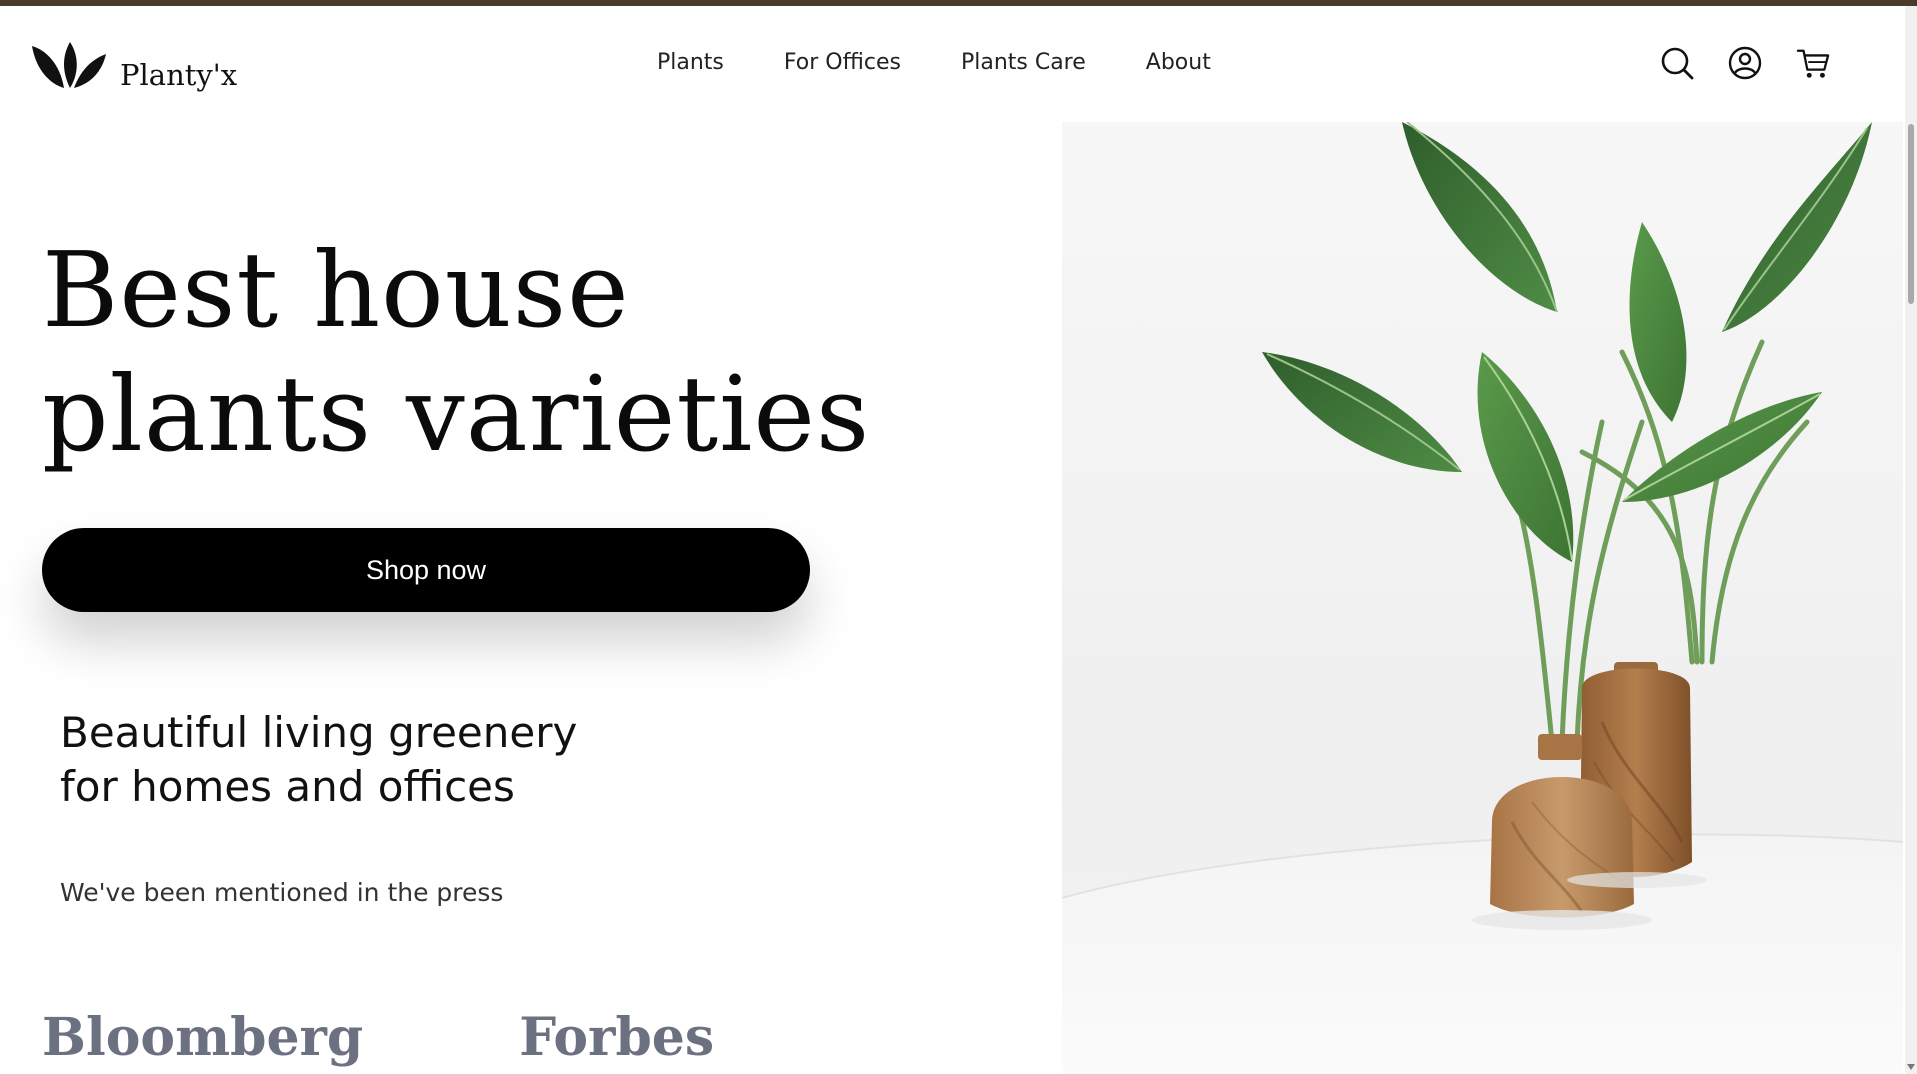 Image resolution: width=1917 pixels, height=1074 pixels. I want to click on page-scrollbar, so click(1911, 540).